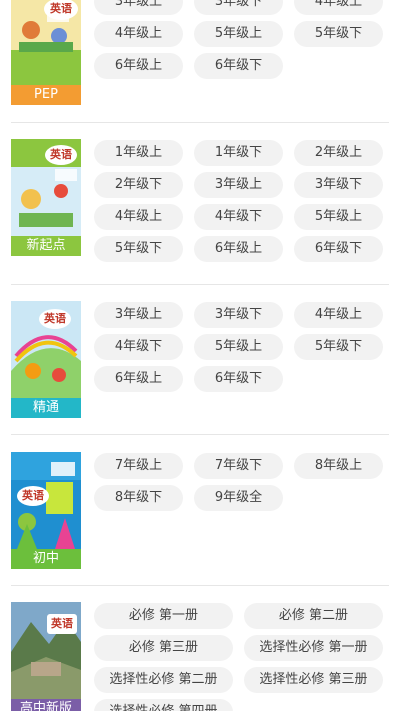  I want to click on book-button: 必修 第二册, so click(313, 616).